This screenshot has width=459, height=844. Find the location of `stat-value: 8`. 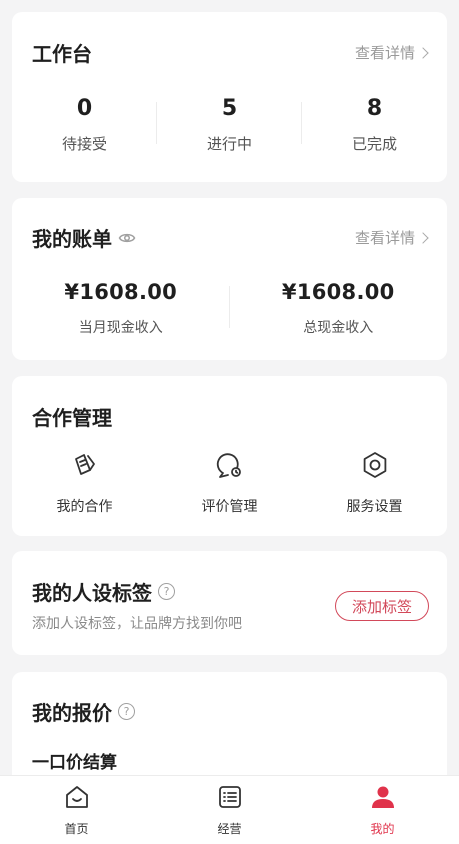

stat-value: 8 is located at coordinates (374, 108).